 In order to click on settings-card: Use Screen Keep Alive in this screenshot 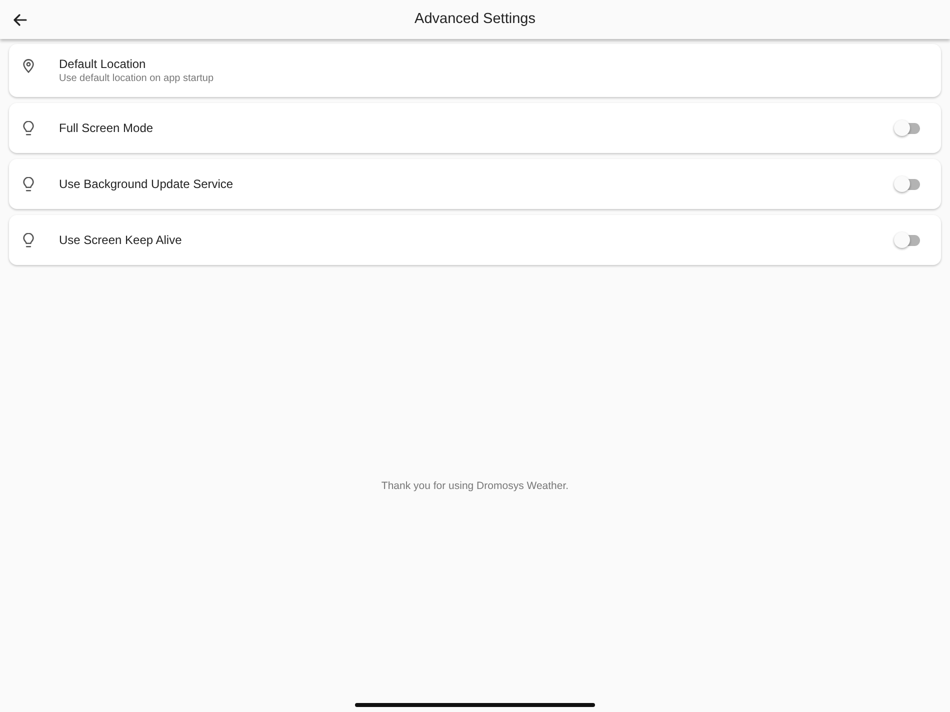, I will do `click(475, 240)`.